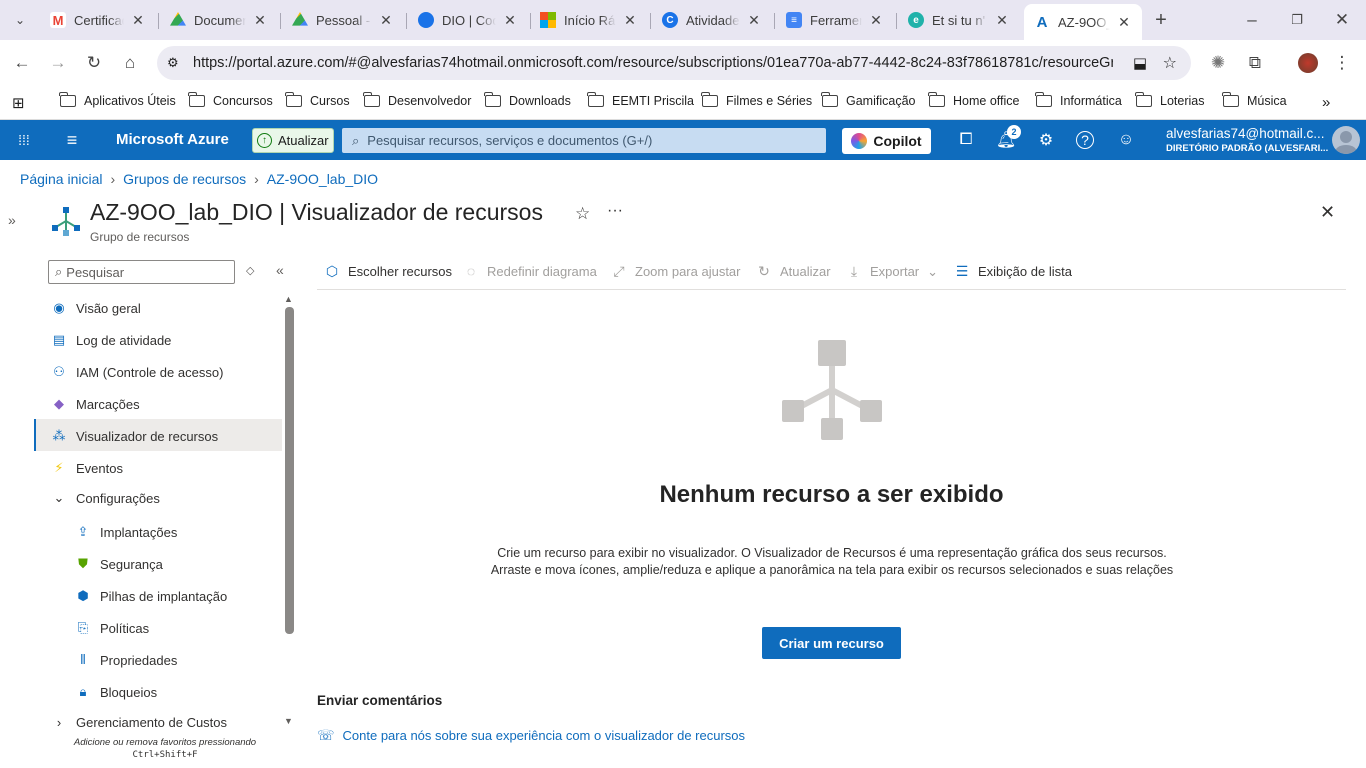 The image size is (1366, 768). I want to click on sidebar-item-properties: ⦀ Propriedades, so click(125, 660).